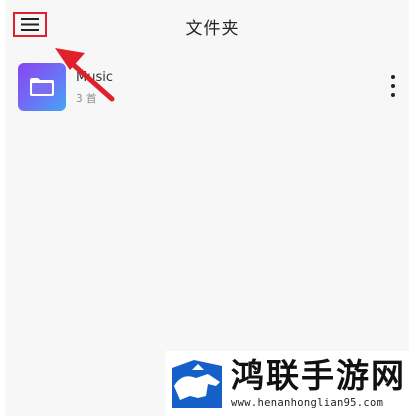 Image resolution: width=415 pixels, height=416 pixels. What do you see at coordinates (86, 99) in the screenshot?
I see `folder-track-count: 3 首` at bounding box center [86, 99].